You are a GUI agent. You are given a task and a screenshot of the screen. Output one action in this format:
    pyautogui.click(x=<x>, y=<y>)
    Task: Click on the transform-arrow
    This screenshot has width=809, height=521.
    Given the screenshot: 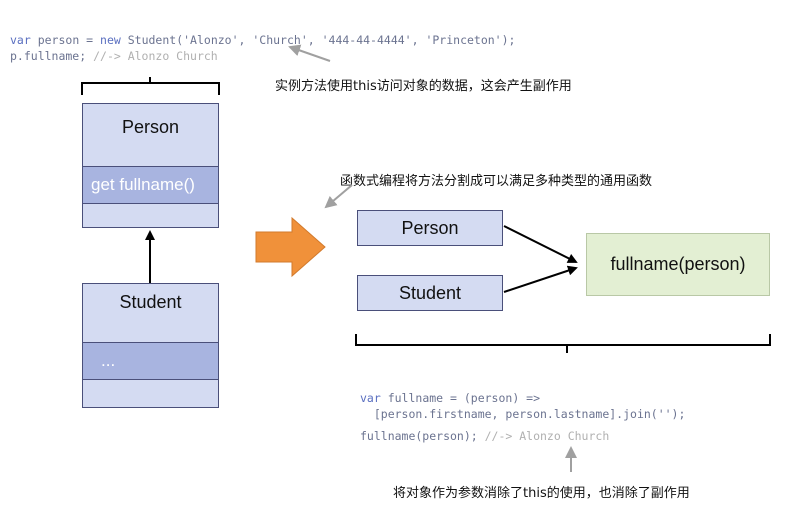 What is the action you would take?
    pyautogui.click(x=290, y=247)
    